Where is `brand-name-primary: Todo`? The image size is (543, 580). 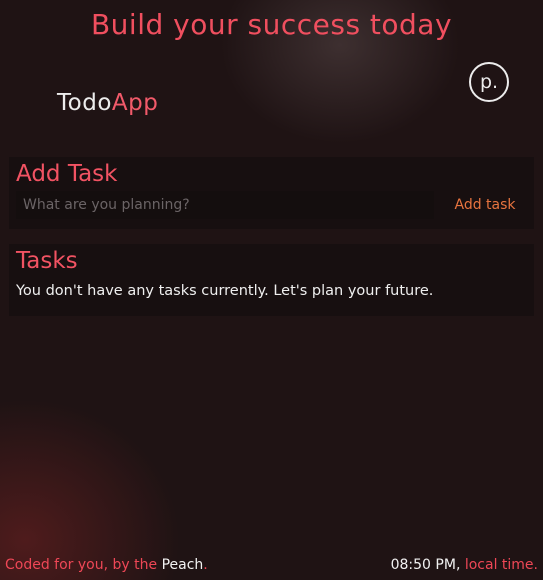
brand-name-primary: Todo is located at coordinates (84, 103).